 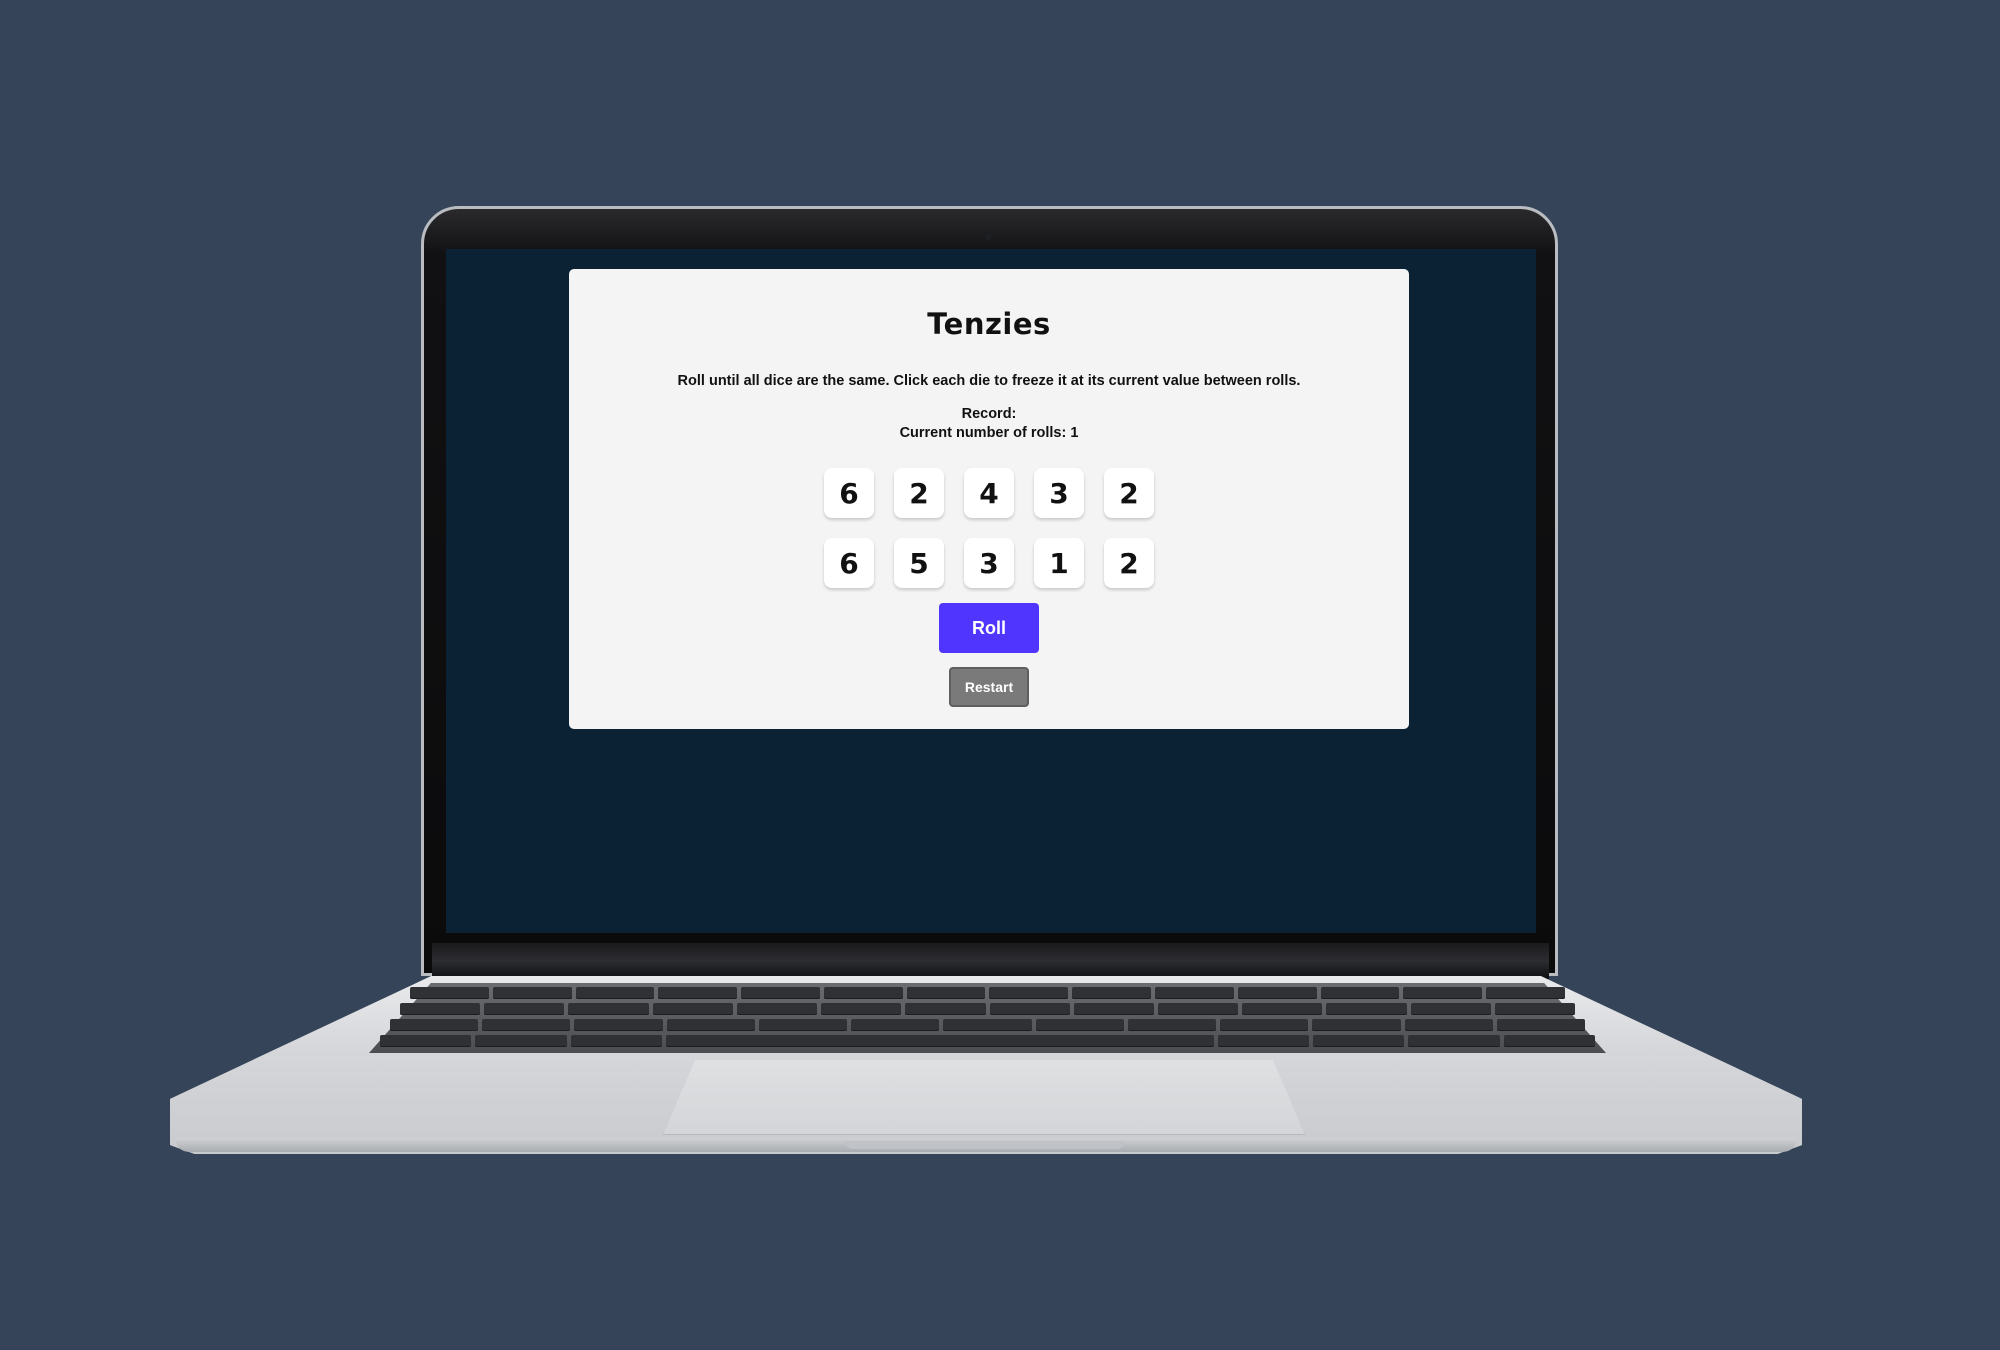 What do you see at coordinates (989, 324) in the screenshot?
I see `page-title: Tenzies` at bounding box center [989, 324].